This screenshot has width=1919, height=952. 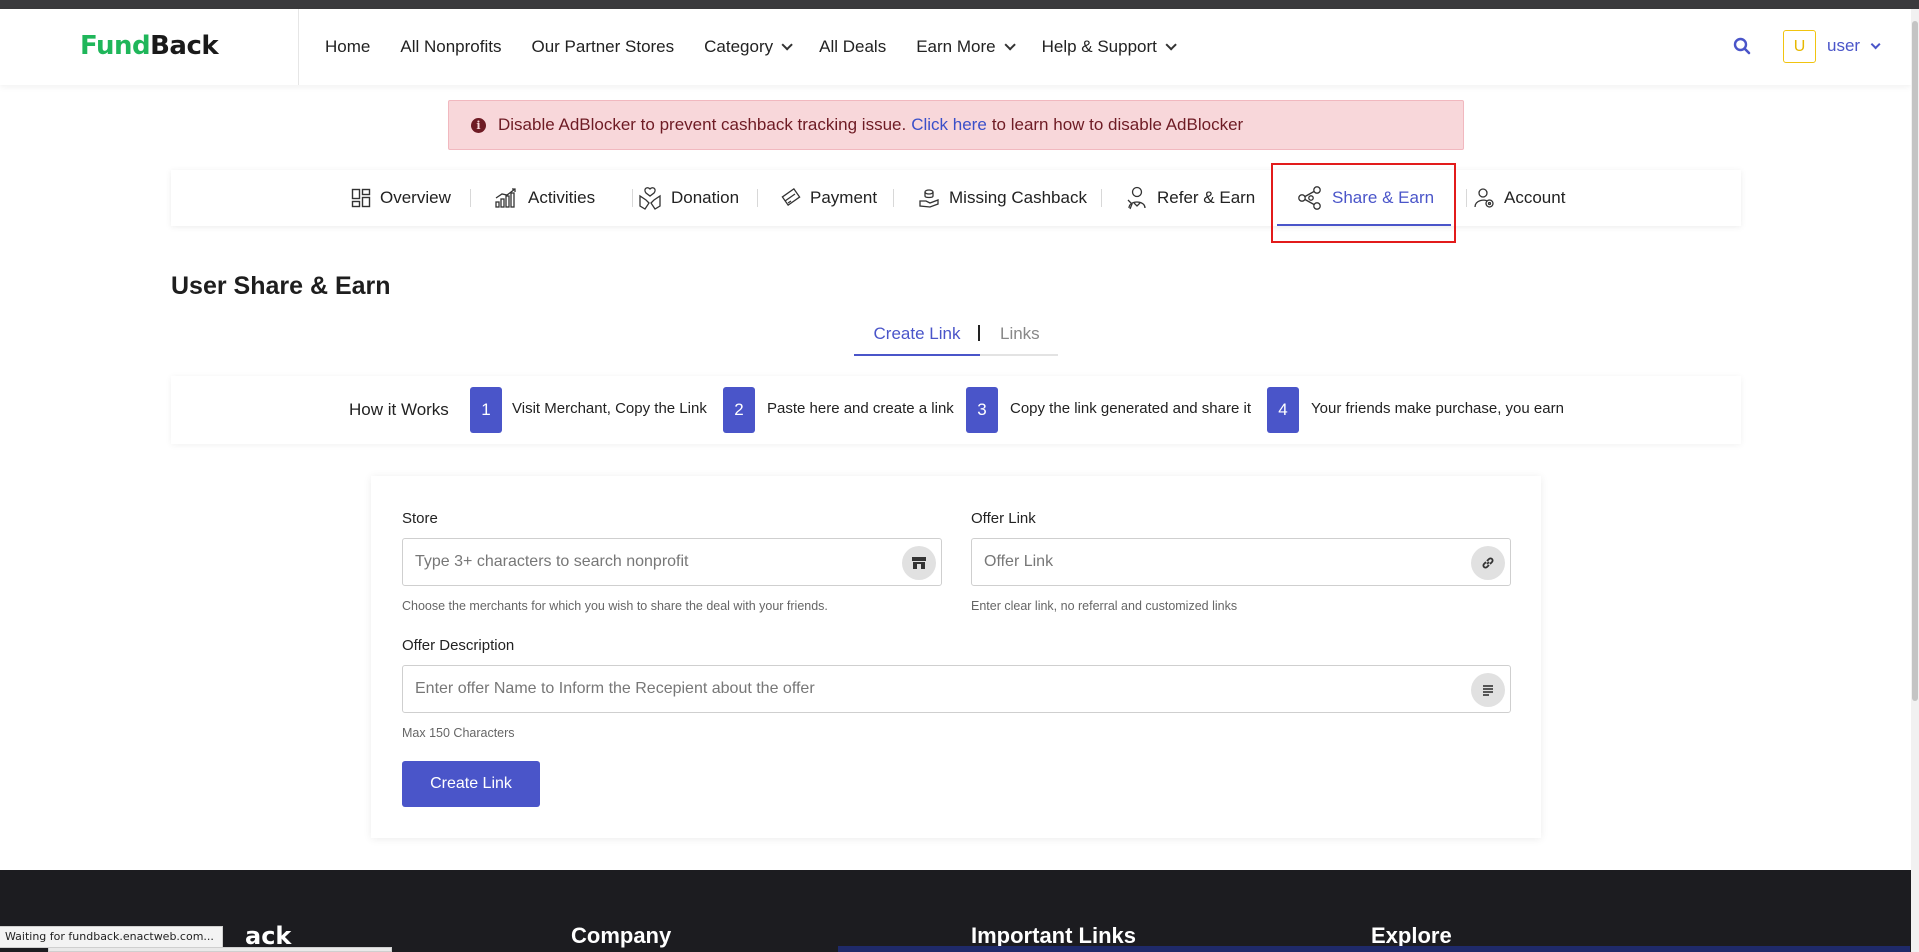 I want to click on link-icon, so click(x=1488, y=563).